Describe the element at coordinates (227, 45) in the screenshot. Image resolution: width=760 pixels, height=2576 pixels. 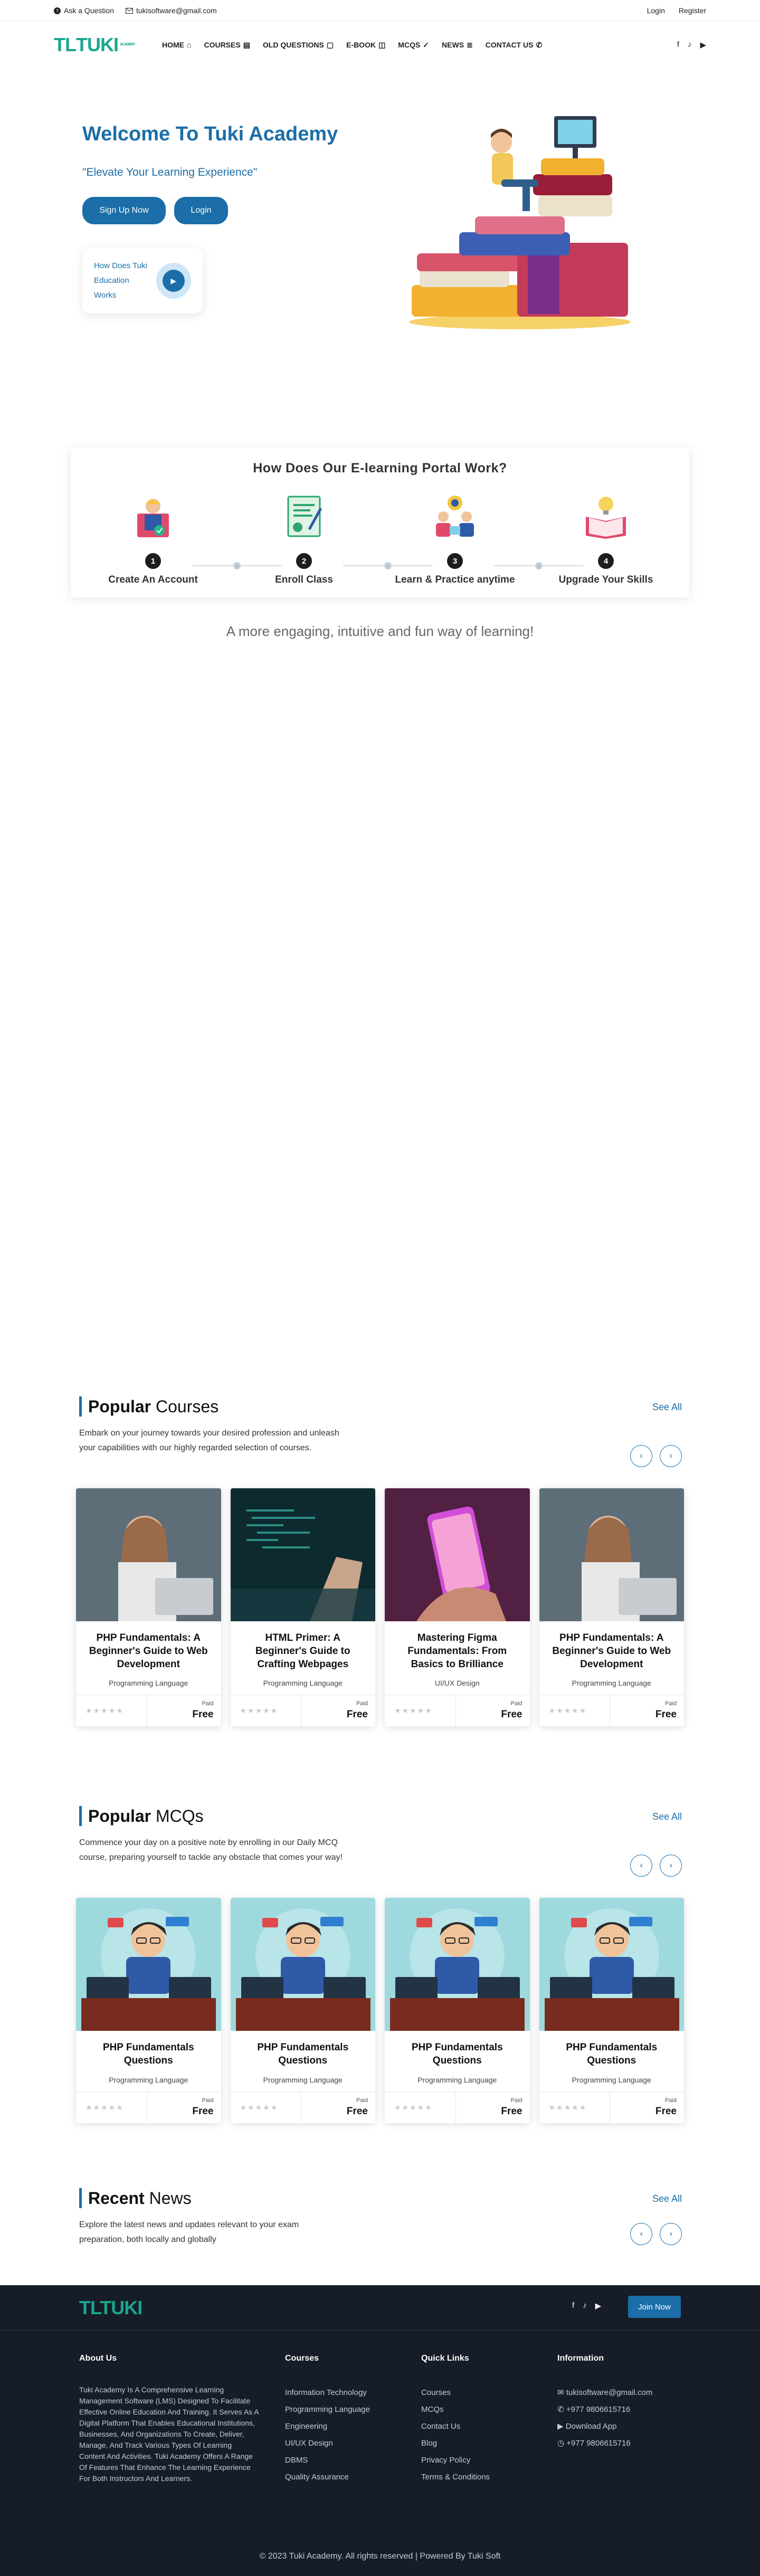
I see `nav-item-courses: COURSES ▤` at that location.